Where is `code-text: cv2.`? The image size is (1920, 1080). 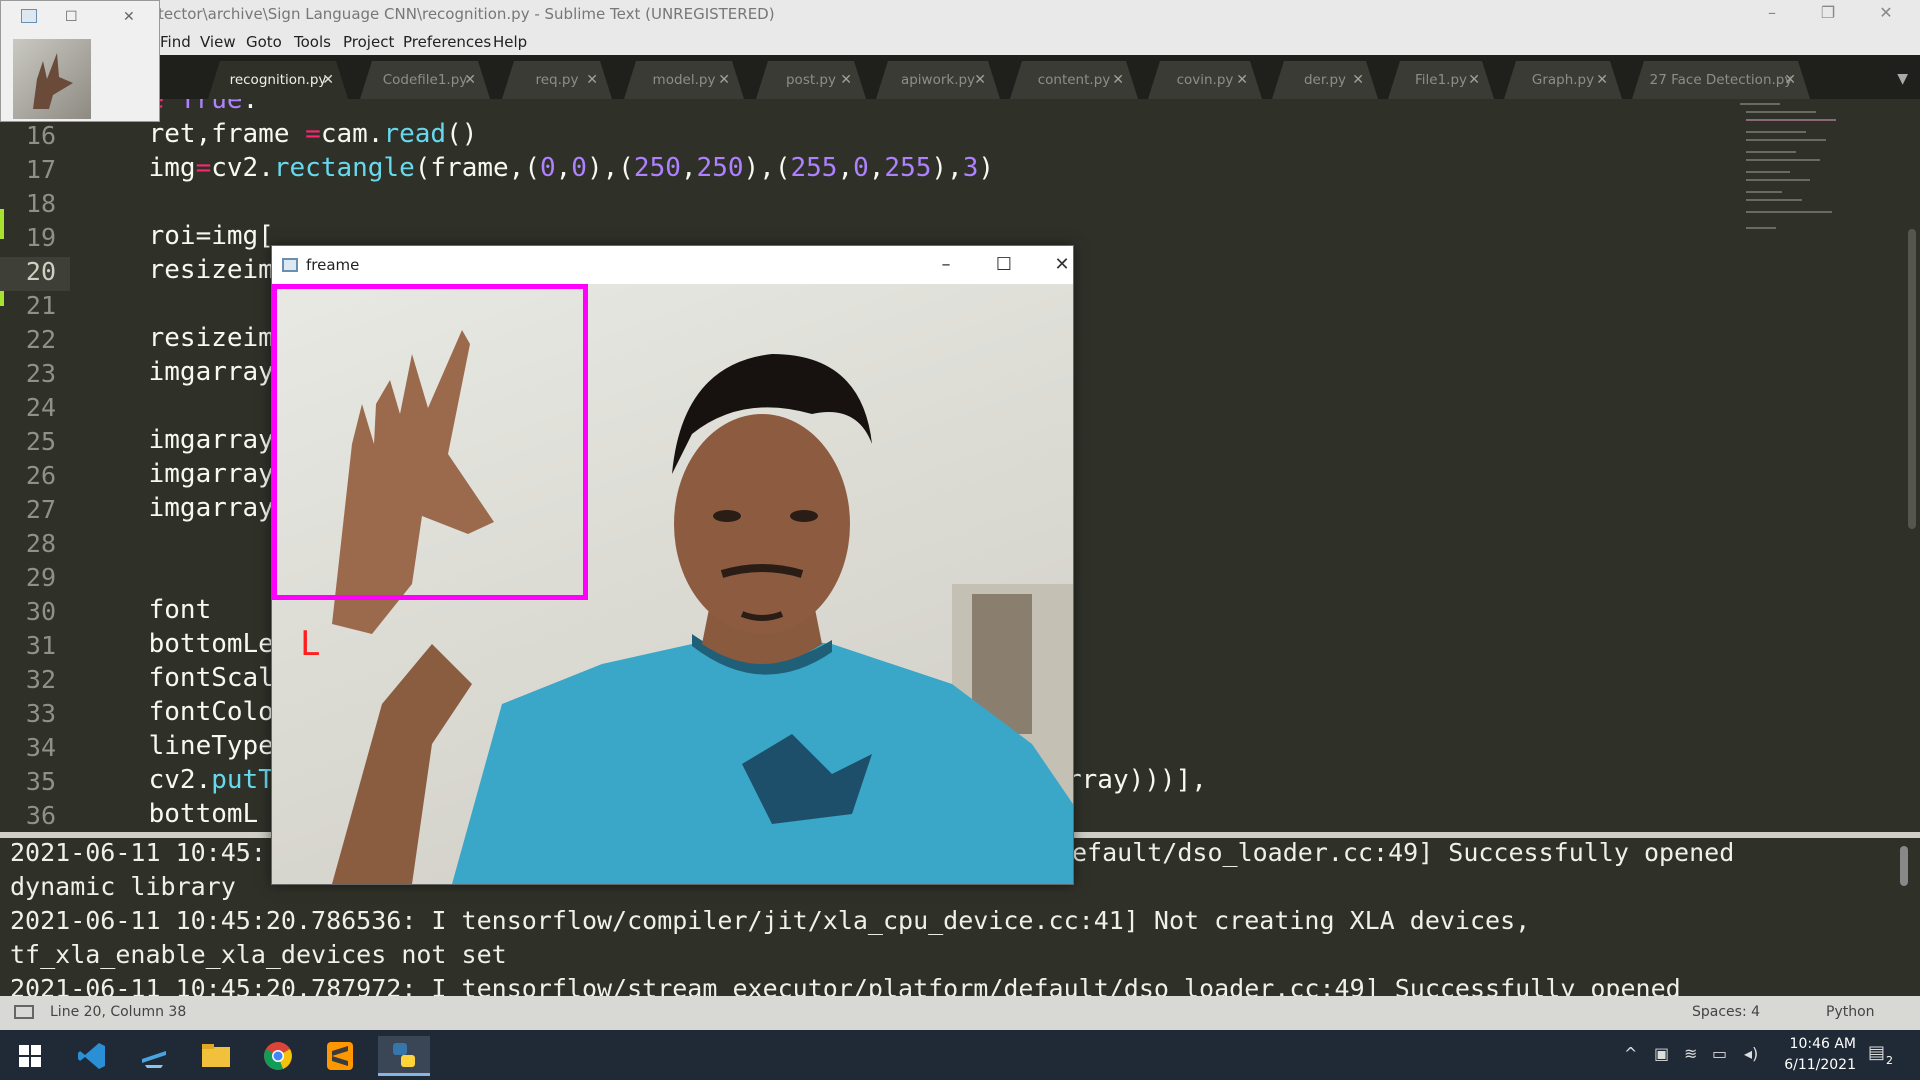 code-text: cv2. is located at coordinates (149, 780).